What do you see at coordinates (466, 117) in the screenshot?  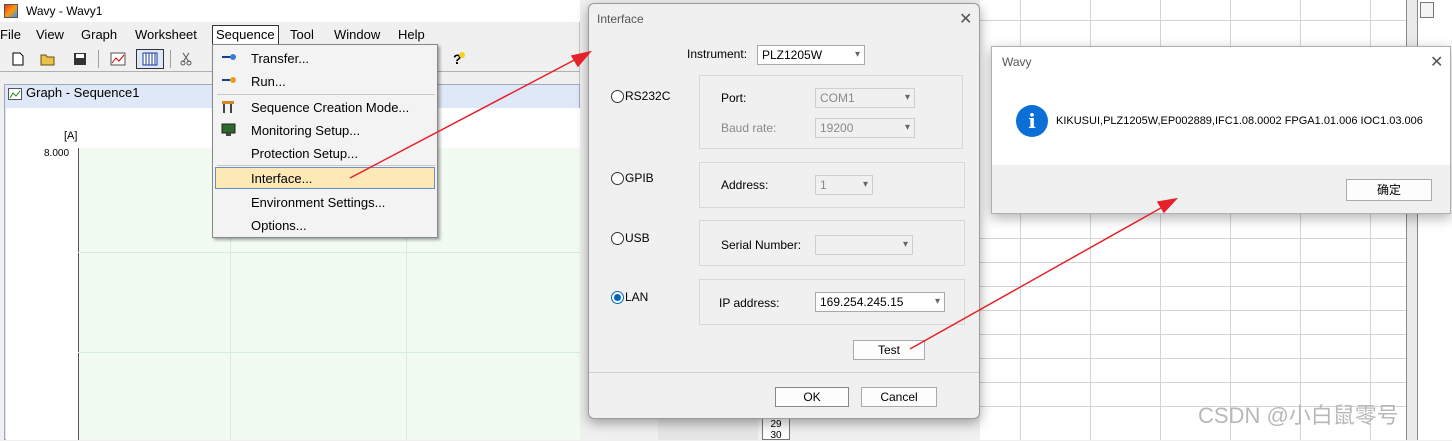 I see `arrow-menu-to-dialog` at bounding box center [466, 117].